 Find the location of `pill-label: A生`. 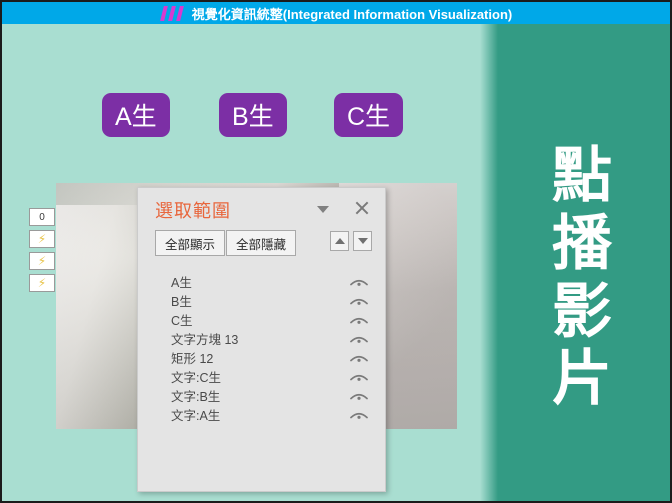

pill-label: A生 is located at coordinates (136, 117).